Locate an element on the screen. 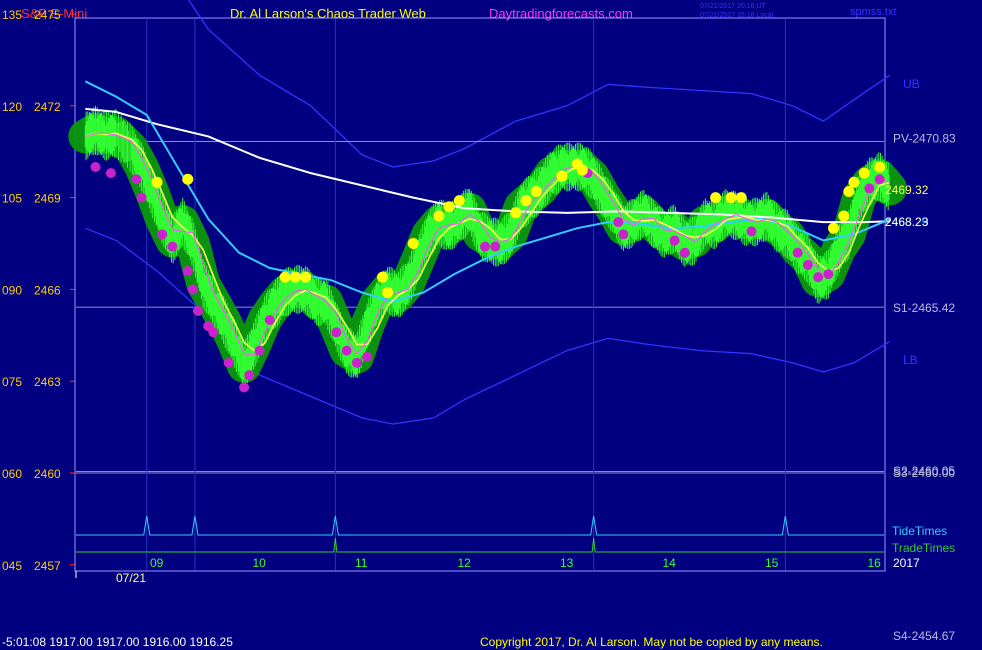 The height and width of the screenshot is (650, 982). x-tick-label: 11 is located at coordinates (361, 563).